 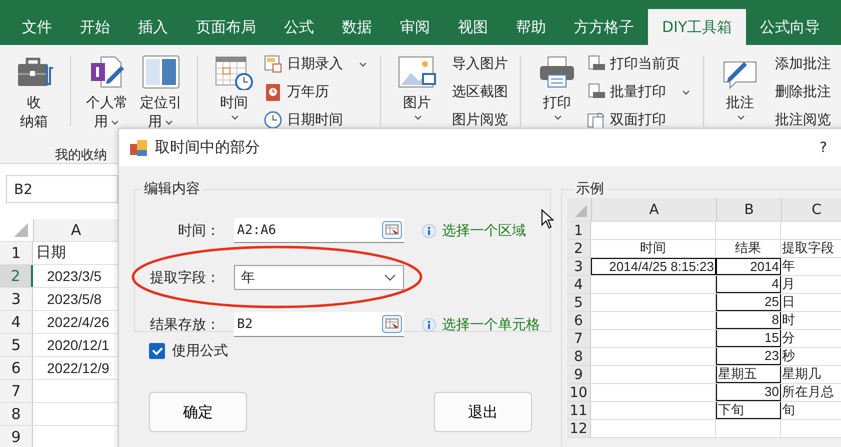 I want to click on table-cell: 2014/4/25 8:15:23, so click(x=653, y=266).